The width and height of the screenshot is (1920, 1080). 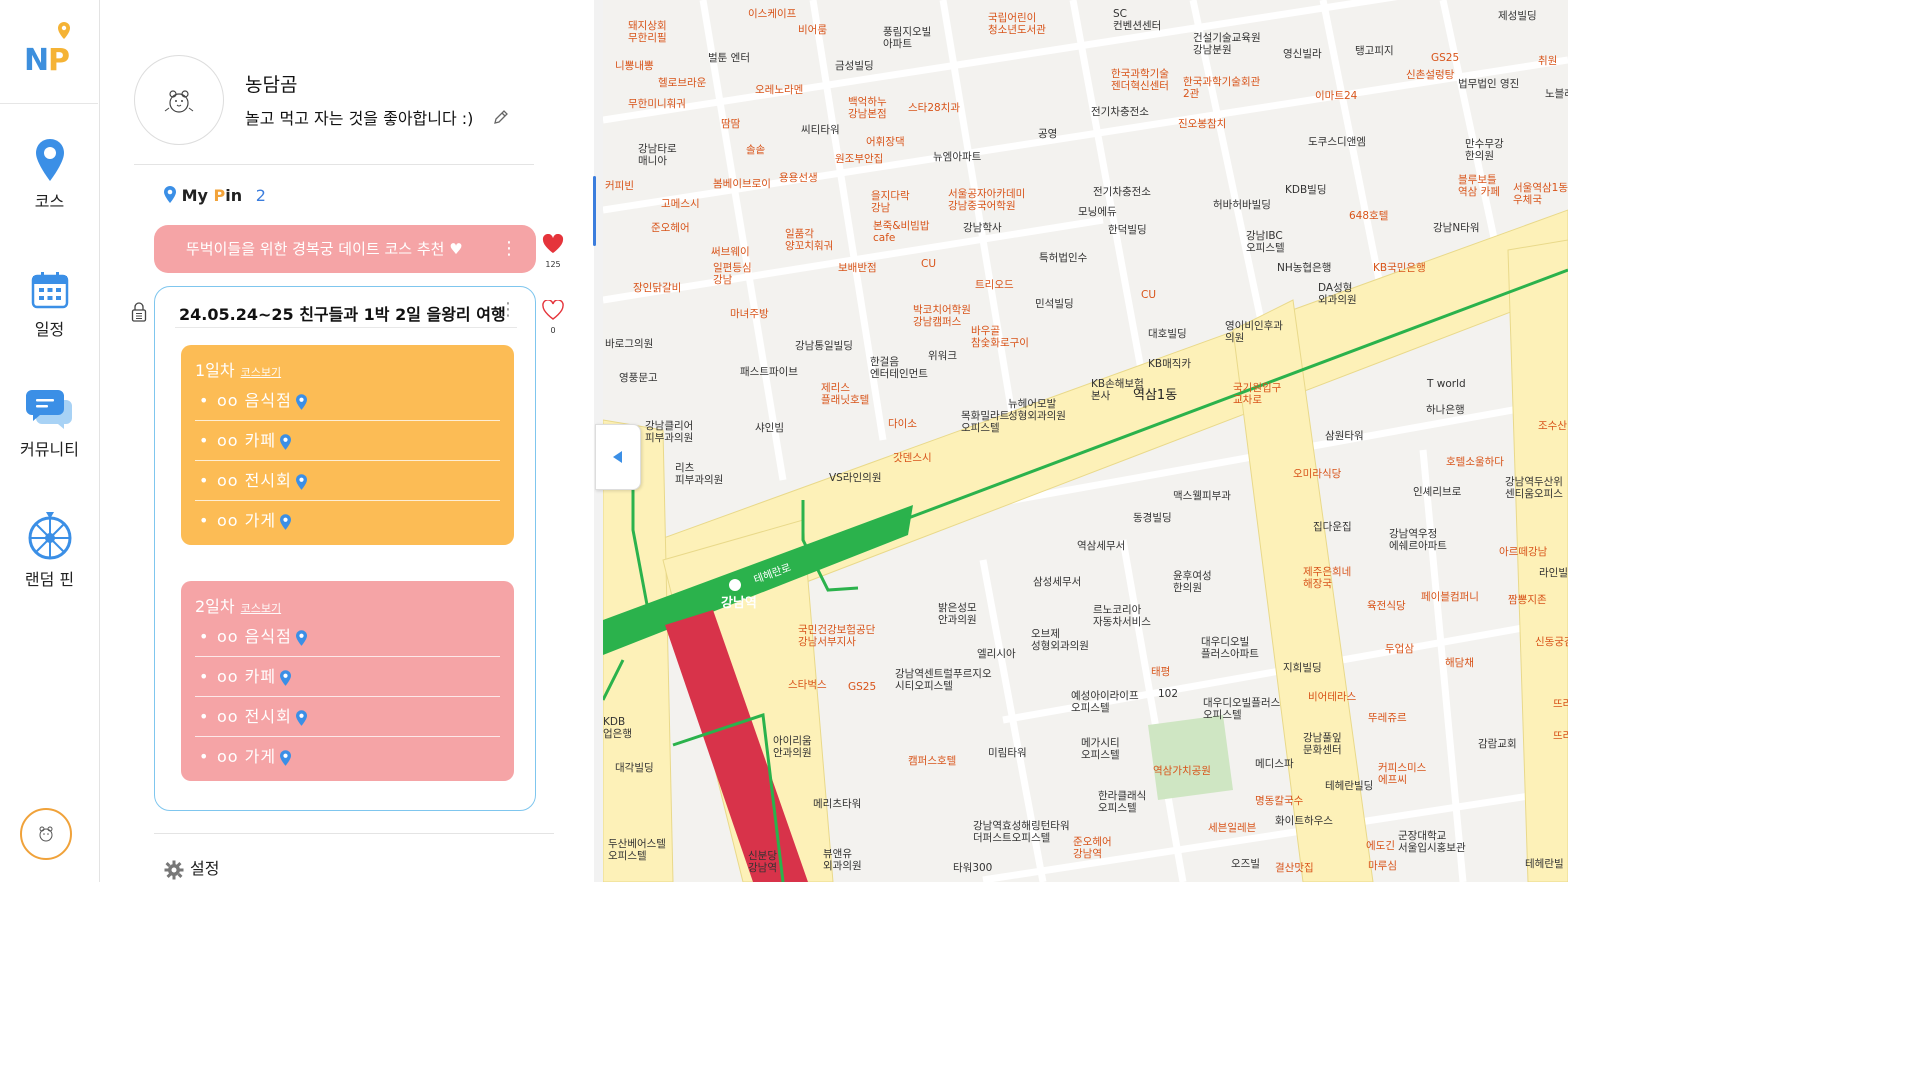 What do you see at coordinates (594, 211) in the screenshot?
I see `scrollbar` at bounding box center [594, 211].